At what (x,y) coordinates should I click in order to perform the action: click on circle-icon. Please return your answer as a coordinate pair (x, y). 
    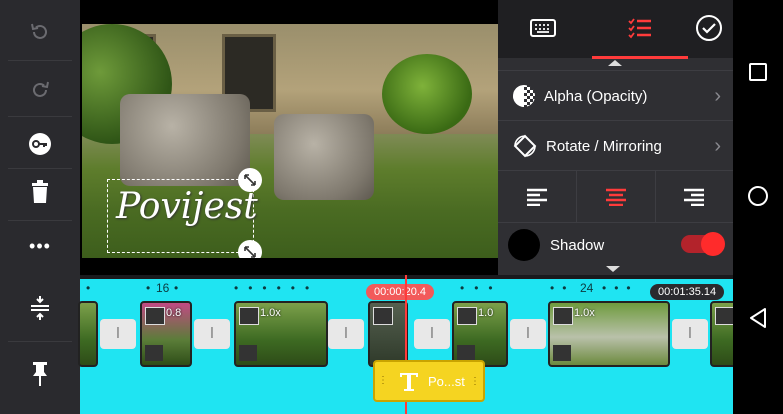
    Looking at the image, I should click on (758, 196).